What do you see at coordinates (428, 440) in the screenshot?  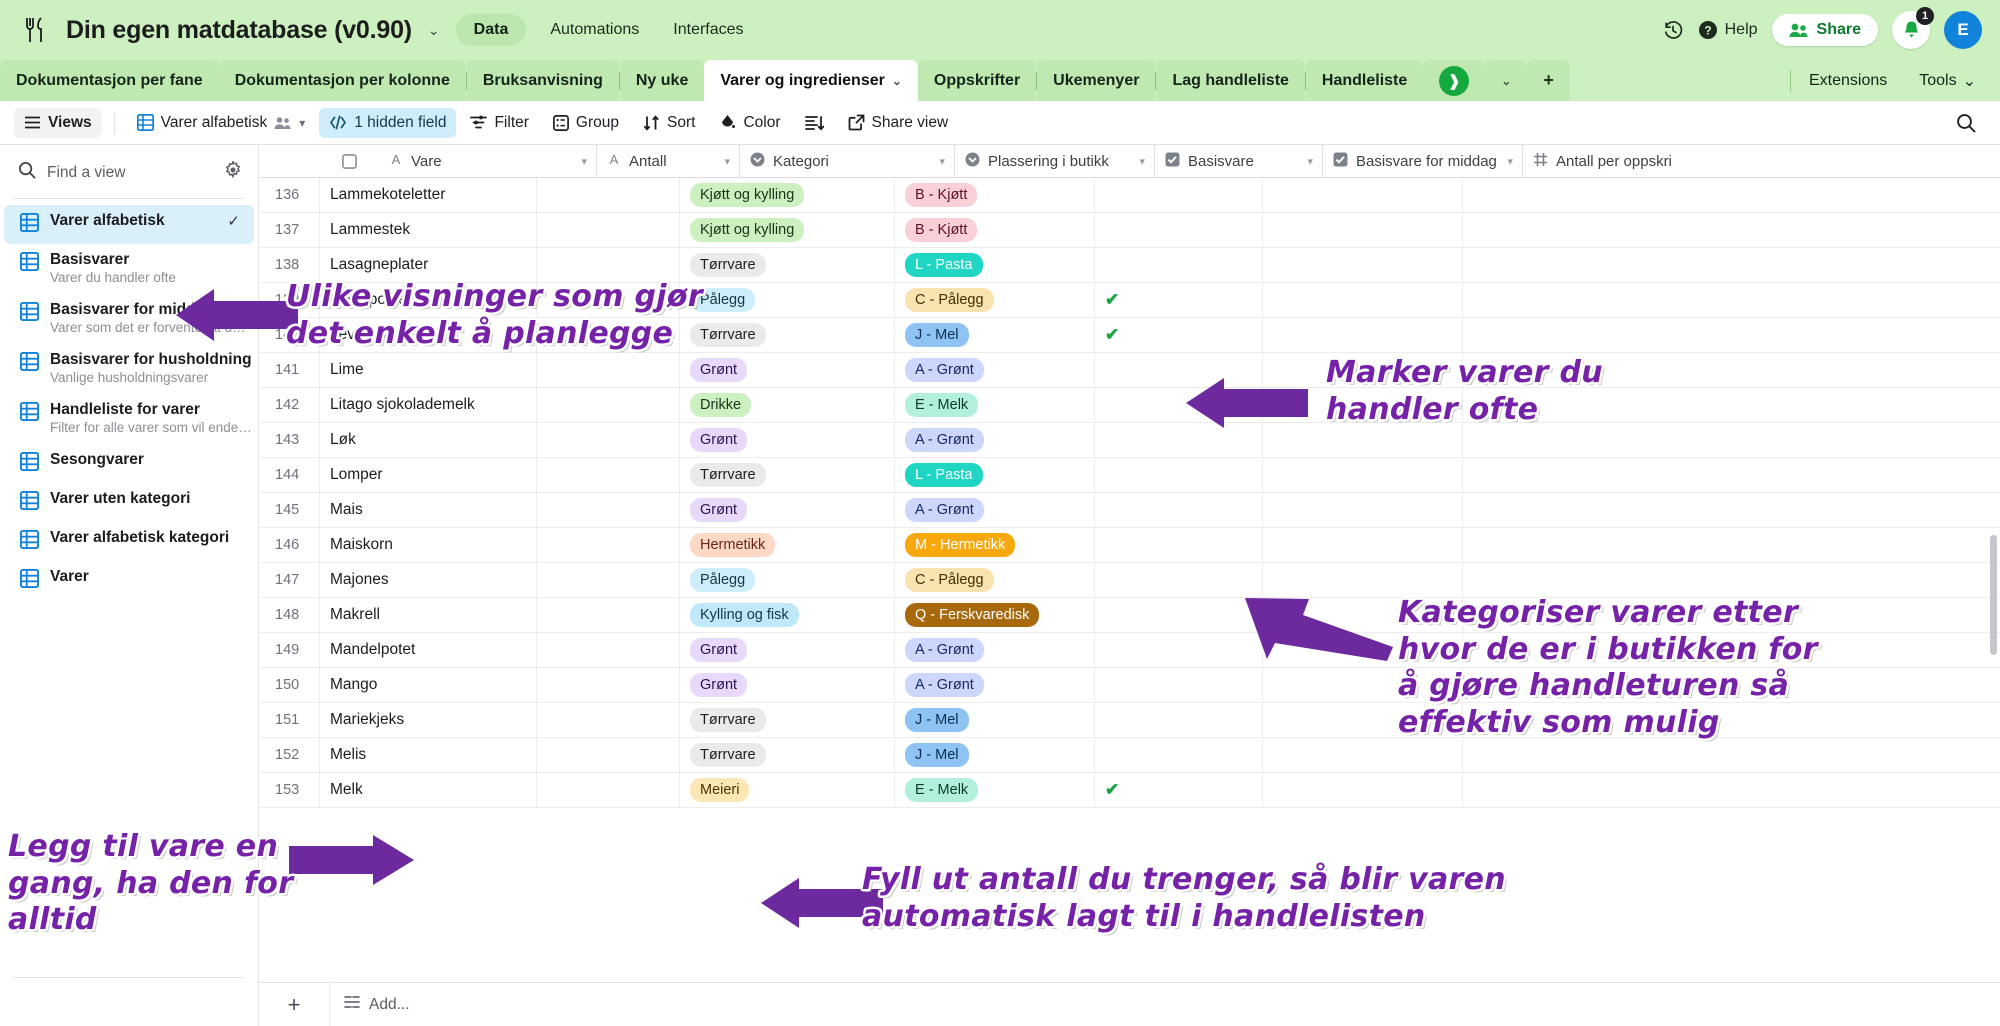 I see `cell-vare: Løk` at bounding box center [428, 440].